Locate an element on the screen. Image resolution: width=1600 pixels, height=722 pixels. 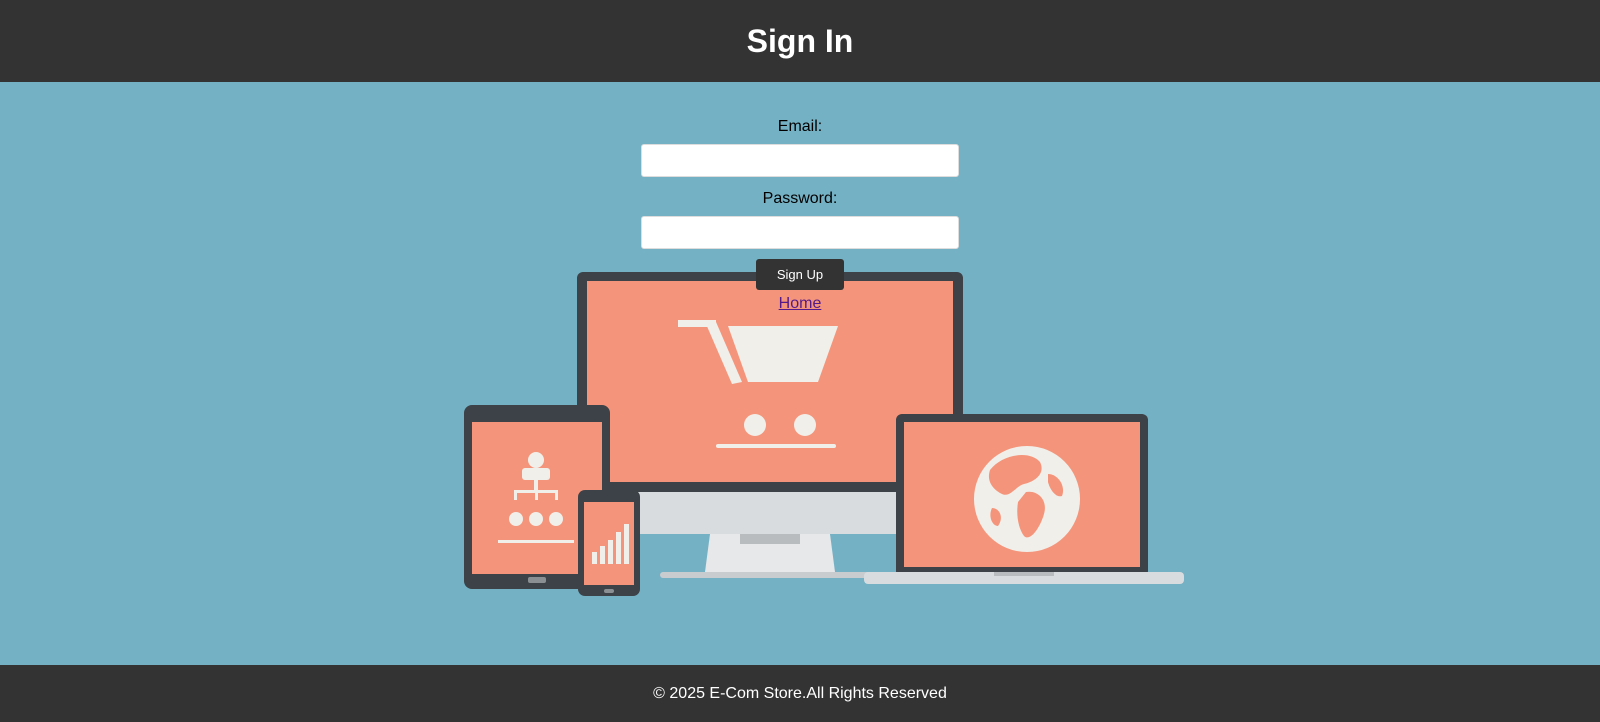
email-field is located at coordinates (800, 160).